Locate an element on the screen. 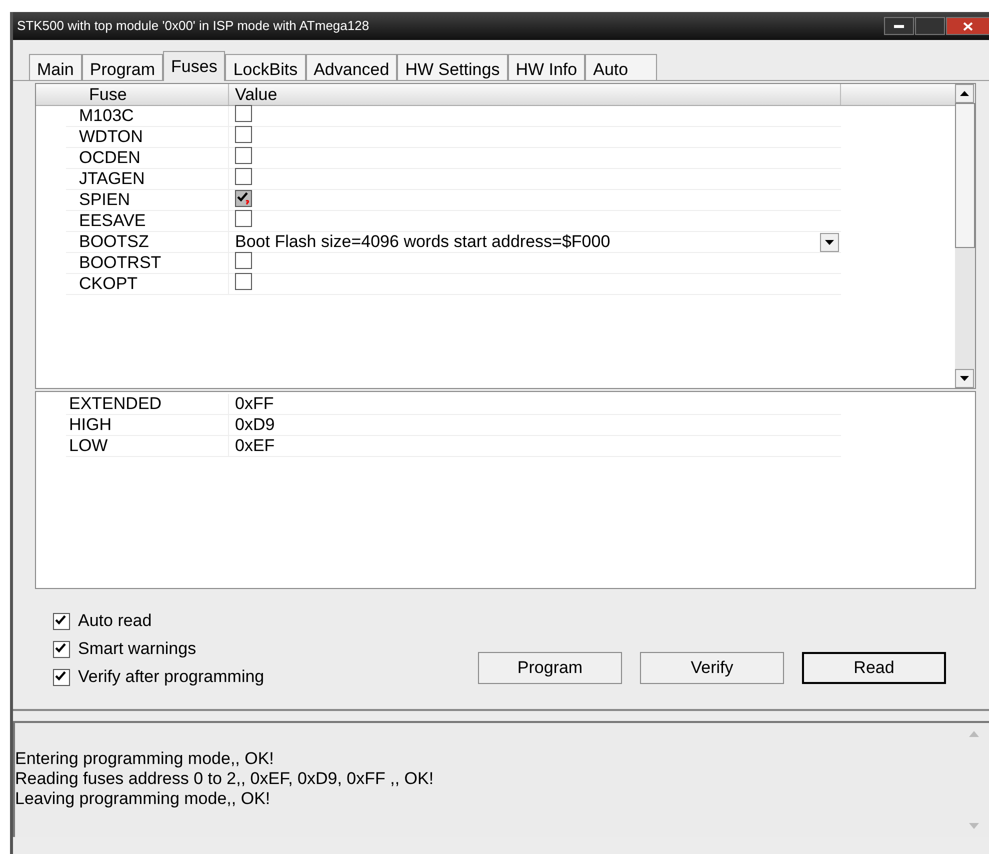 This screenshot has height=854, width=989. close-icon is located at coordinates (968, 26).